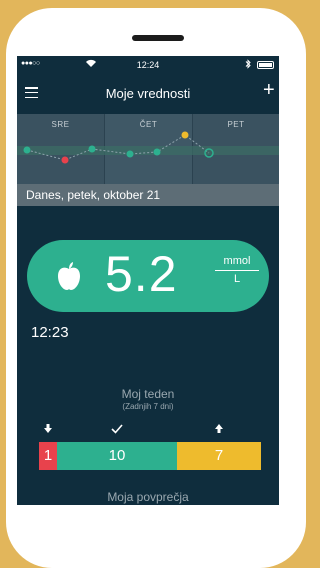 This screenshot has height=568, width=320. What do you see at coordinates (48, 456) in the screenshot?
I see `low-count-bar: 1` at bounding box center [48, 456].